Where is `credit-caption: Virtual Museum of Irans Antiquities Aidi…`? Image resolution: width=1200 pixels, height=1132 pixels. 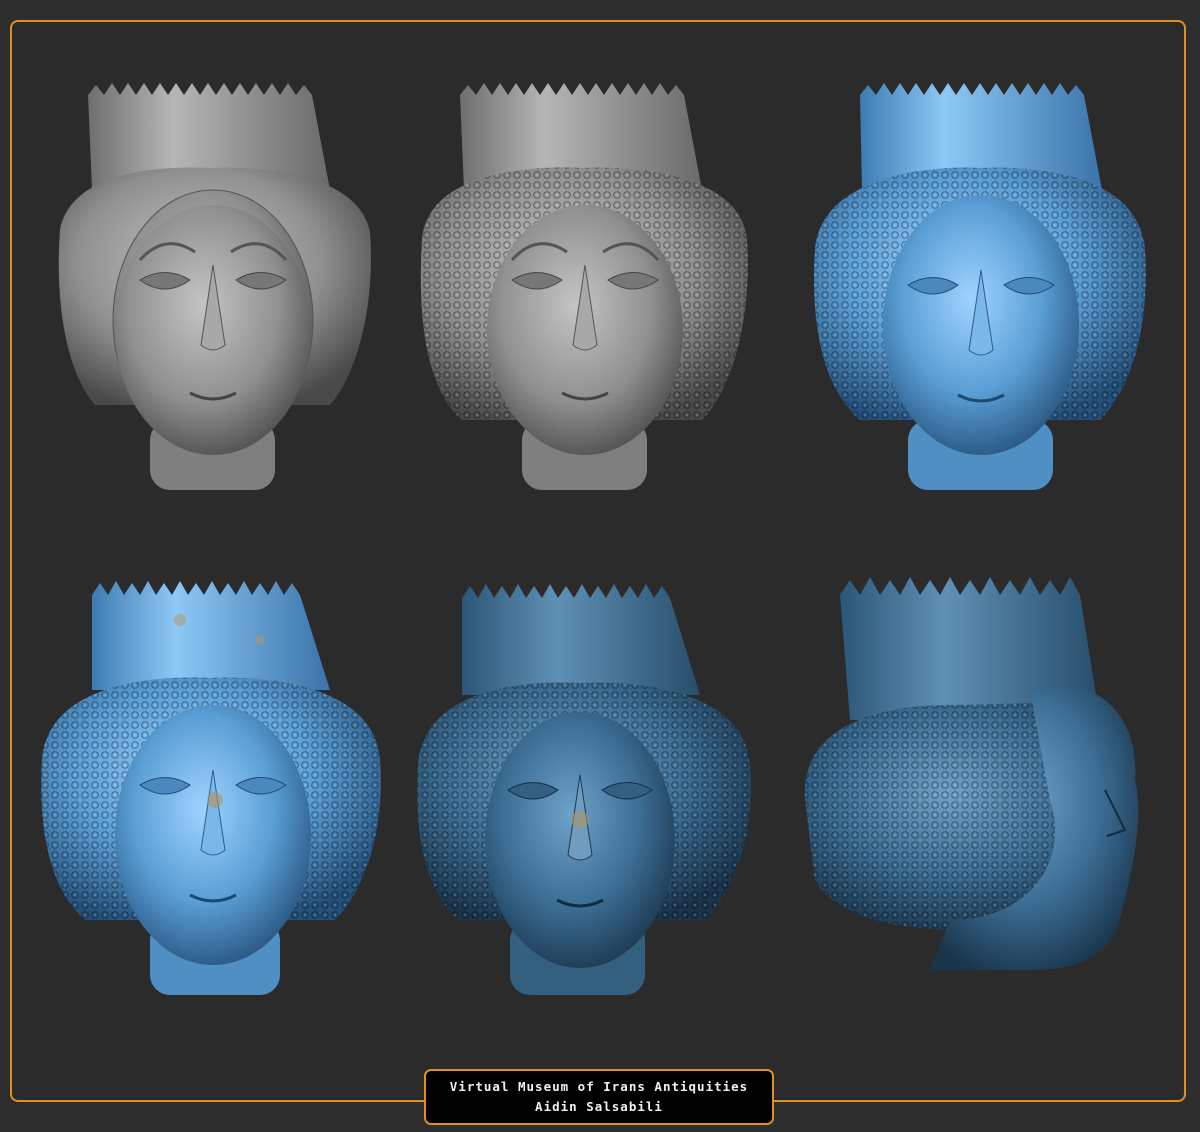
credit-caption: Virtual Museum of Irans Antiquities Aidi… is located at coordinates (599, 1097).